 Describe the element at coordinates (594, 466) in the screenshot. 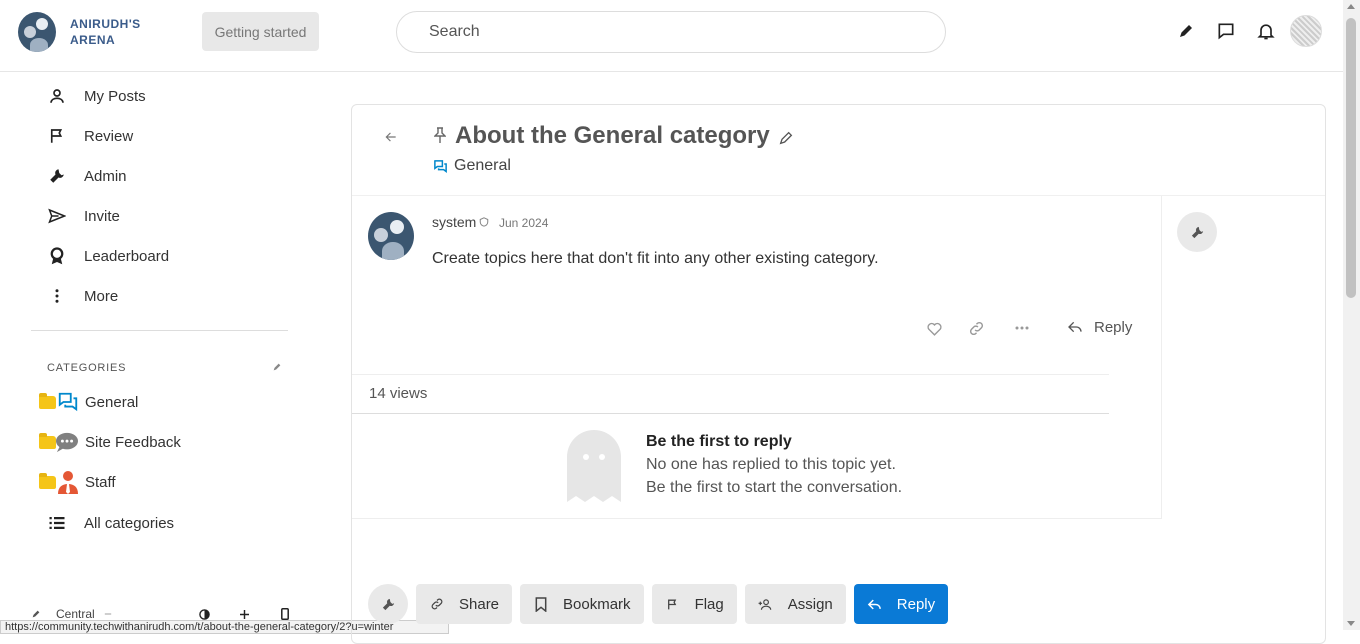

I see `ghost-icon` at that location.